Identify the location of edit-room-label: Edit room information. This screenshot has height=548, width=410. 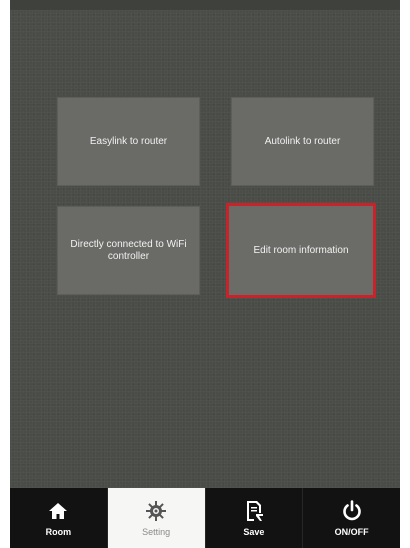
(301, 250).